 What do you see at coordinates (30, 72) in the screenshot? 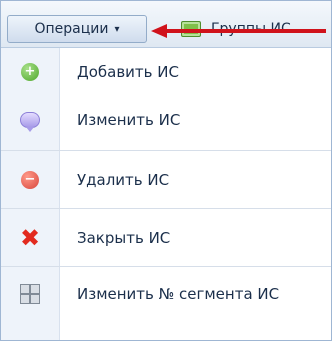
I see `add-circle-icon: +` at bounding box center [30, 72].